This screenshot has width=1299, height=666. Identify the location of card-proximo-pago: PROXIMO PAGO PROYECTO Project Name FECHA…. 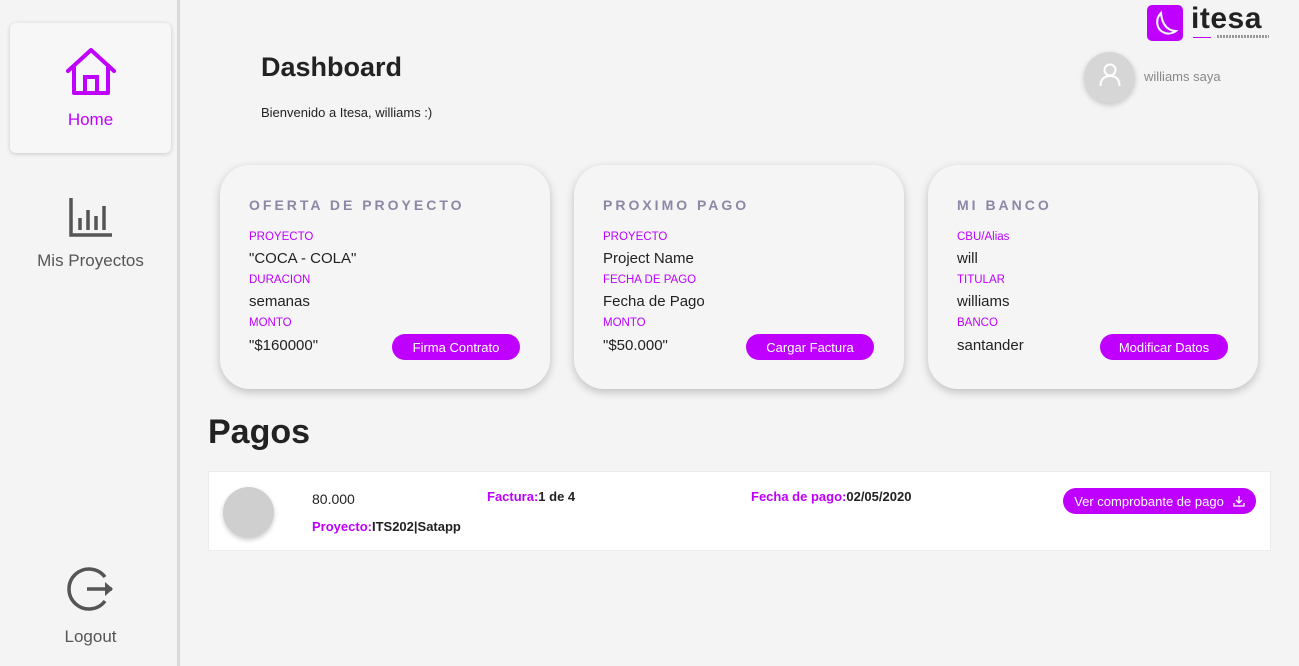
(739, 277).